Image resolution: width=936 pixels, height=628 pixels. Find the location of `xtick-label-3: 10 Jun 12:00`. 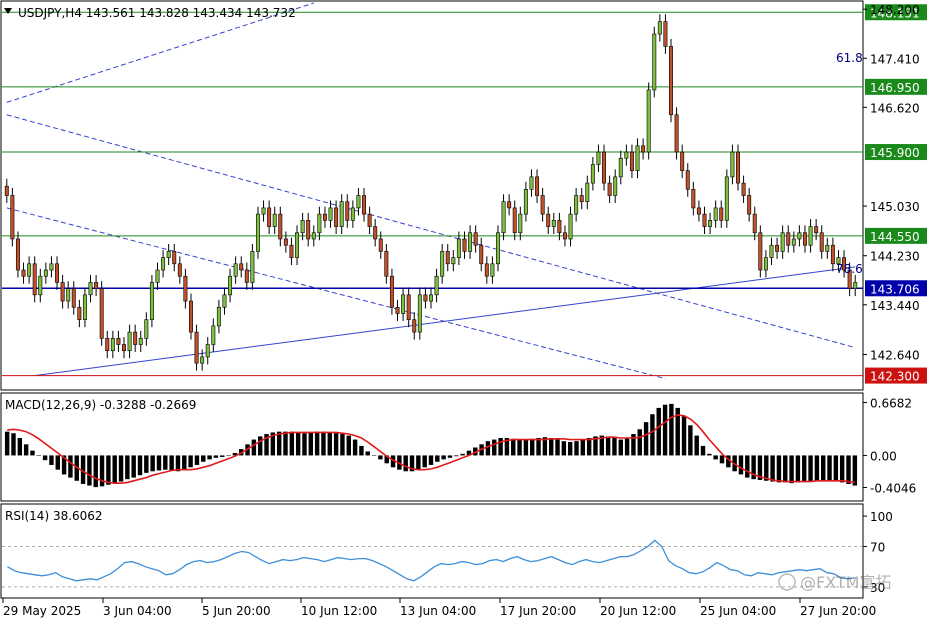

xtick-label-3: 10 Jun 12:00 is located at coordinates (339, 611).